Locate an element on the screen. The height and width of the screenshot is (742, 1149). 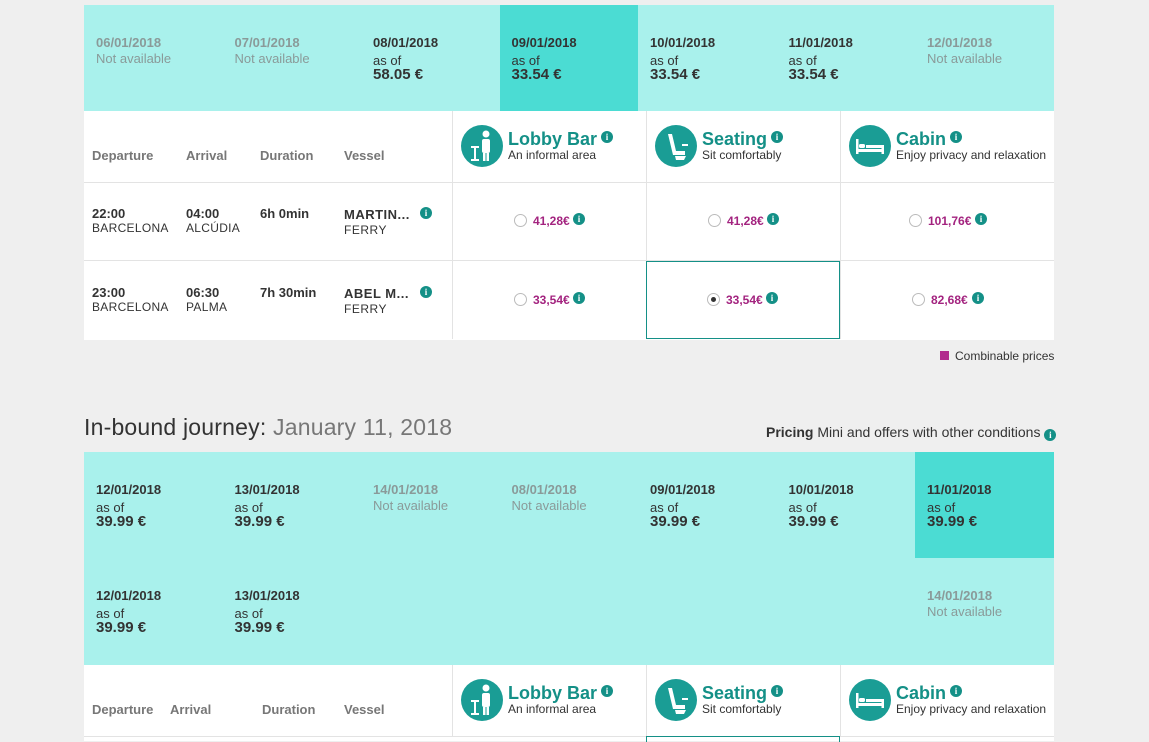
fare-option: 101,76€ i is located at coordinates (947, 221).